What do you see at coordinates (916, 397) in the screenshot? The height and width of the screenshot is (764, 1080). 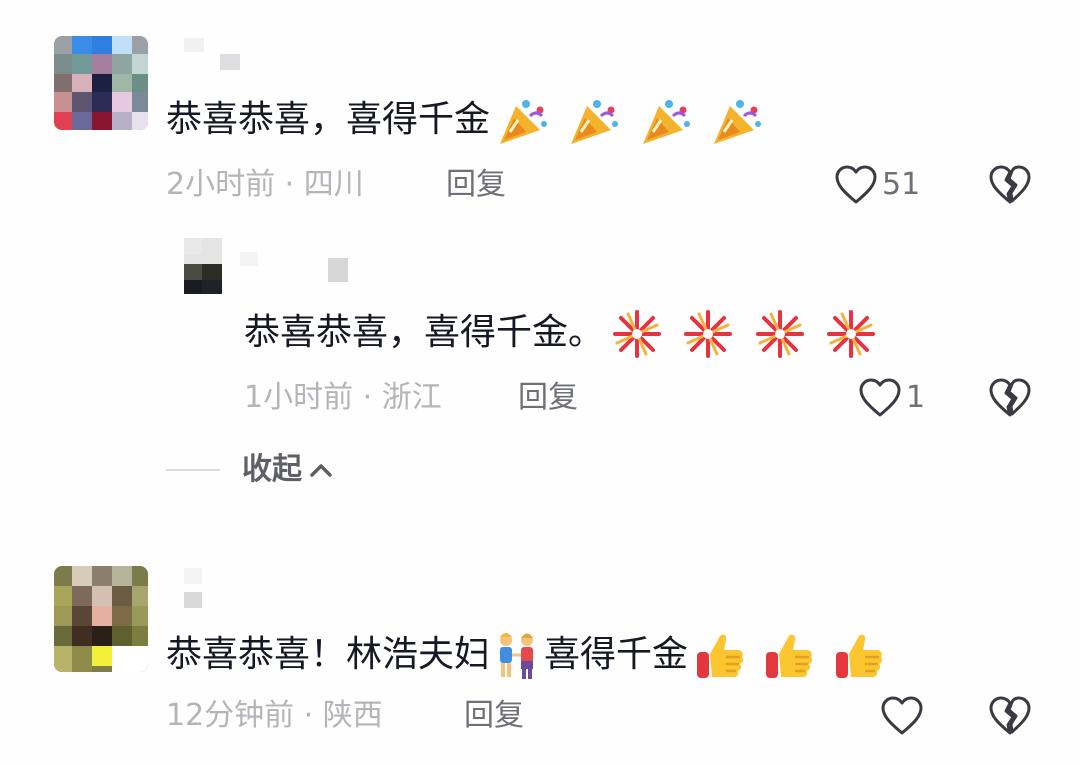 I see `like-count: 1` at bounding box center [916, 397].